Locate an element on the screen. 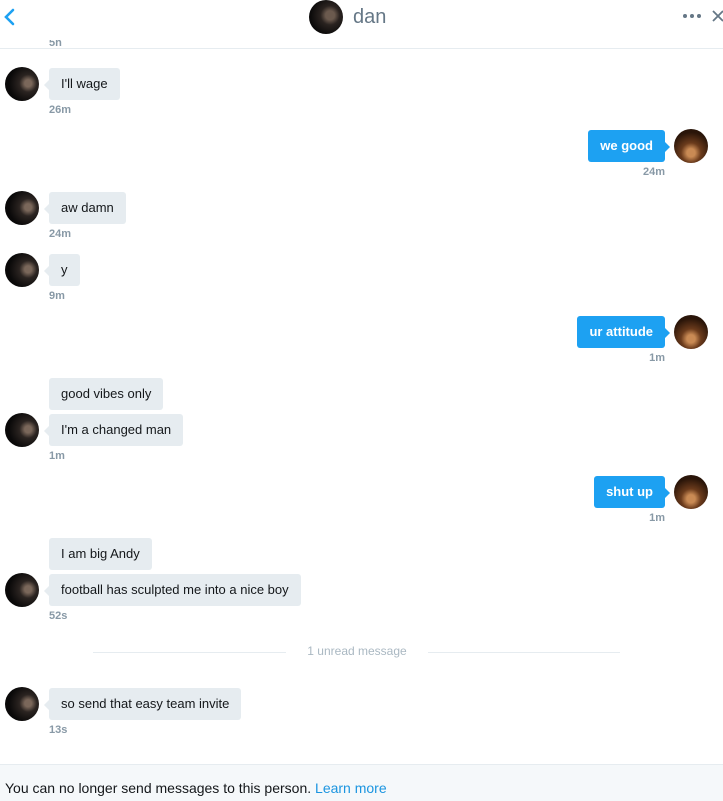 This screenshot has width=723, height=801. unread-divider-label: 1 unread message is located at coordinates (357, 651).